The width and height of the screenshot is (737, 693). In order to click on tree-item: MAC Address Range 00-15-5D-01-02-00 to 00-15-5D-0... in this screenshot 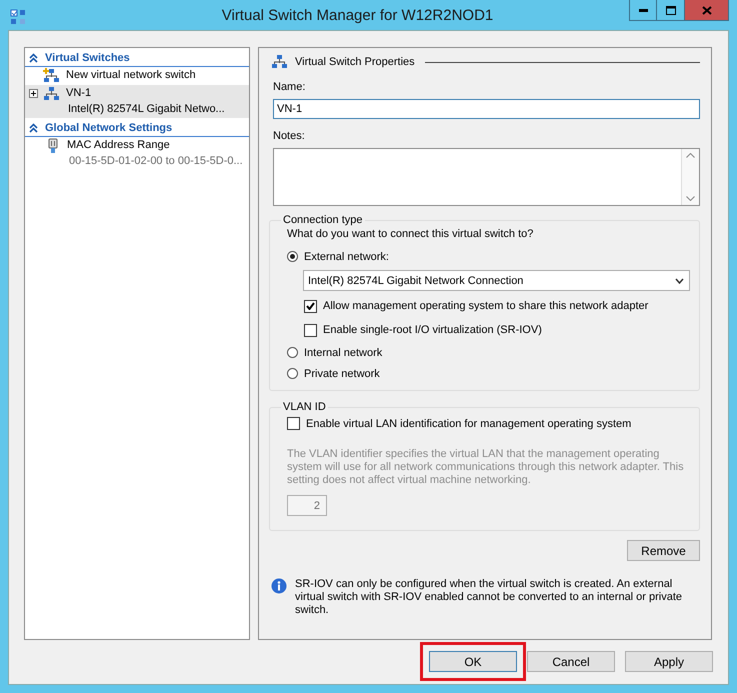, I will do `click(137, 153)`.